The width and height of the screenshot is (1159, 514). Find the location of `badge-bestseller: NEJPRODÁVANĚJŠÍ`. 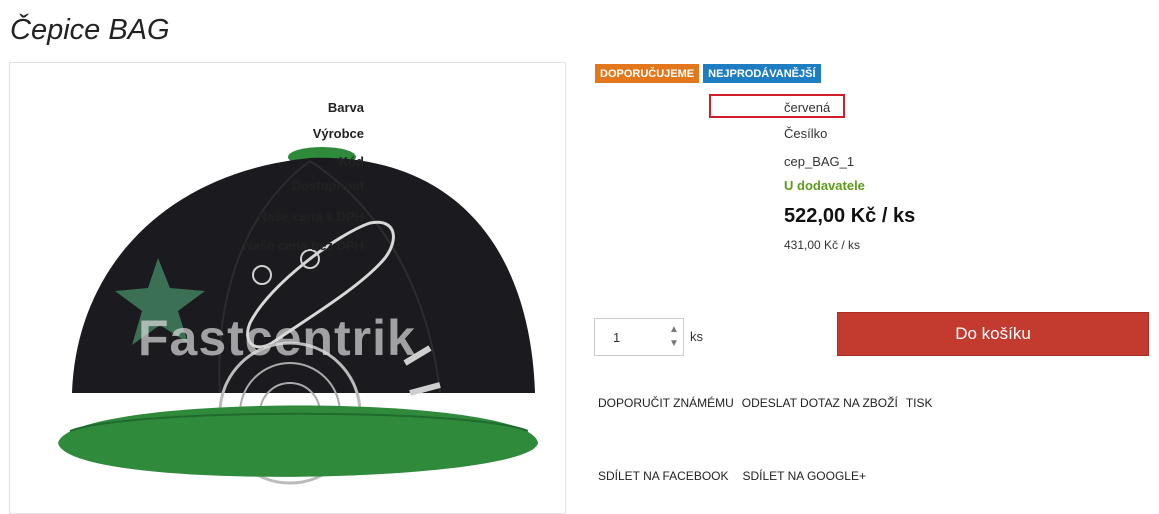

badge-bestseller: NEJPRODÁVANĚJŠÍ is located at coordinates (762, 73).